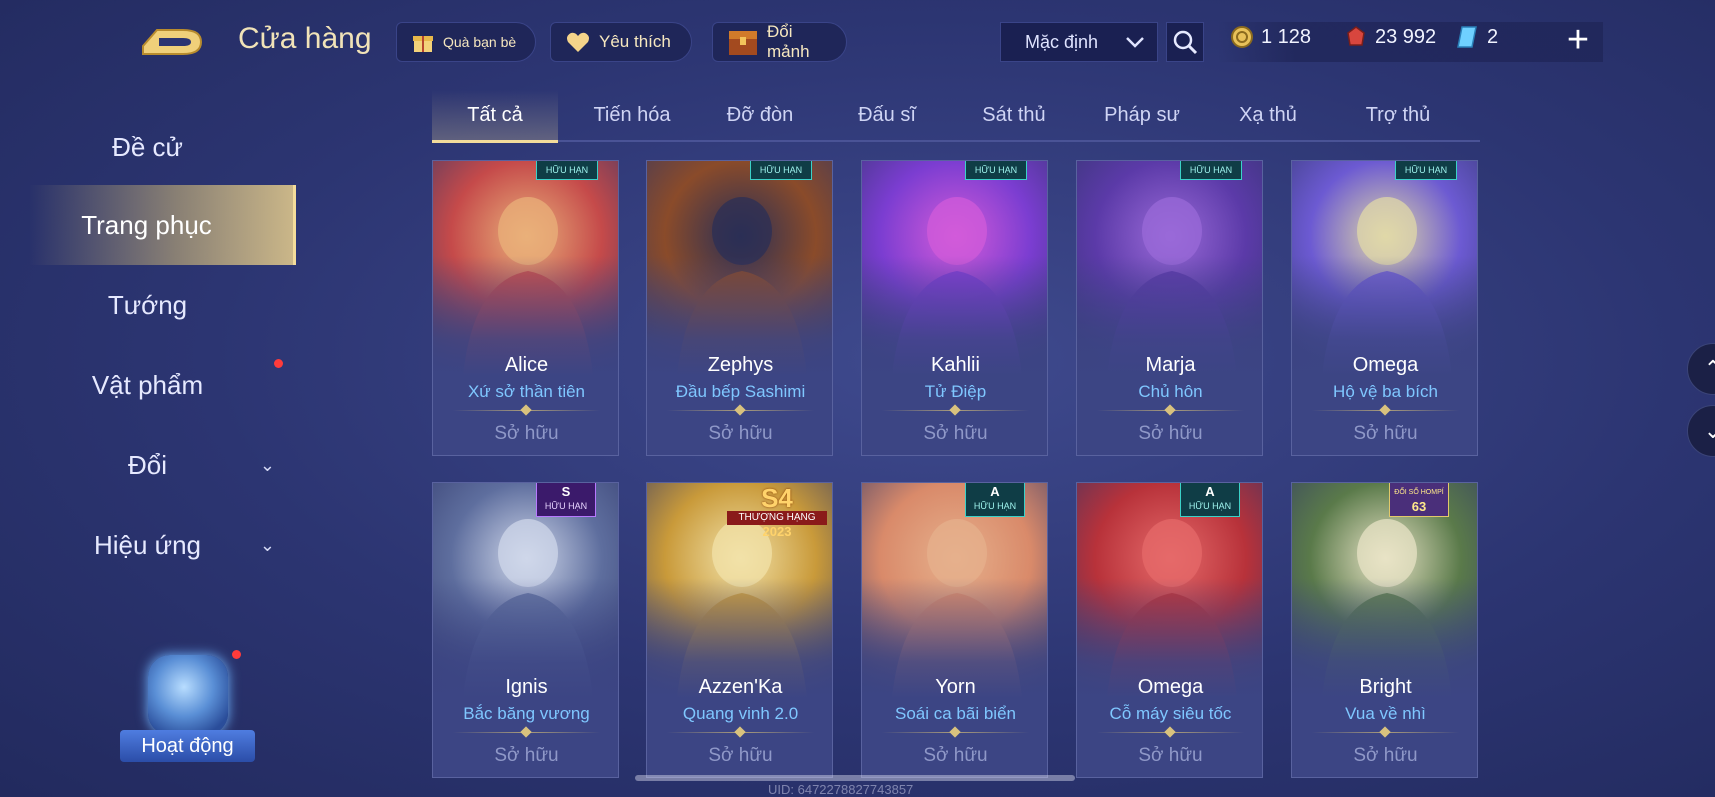  Describe the element at coordinates (1467, 37) in the screenshot. I see `crystal-icon` at that location.